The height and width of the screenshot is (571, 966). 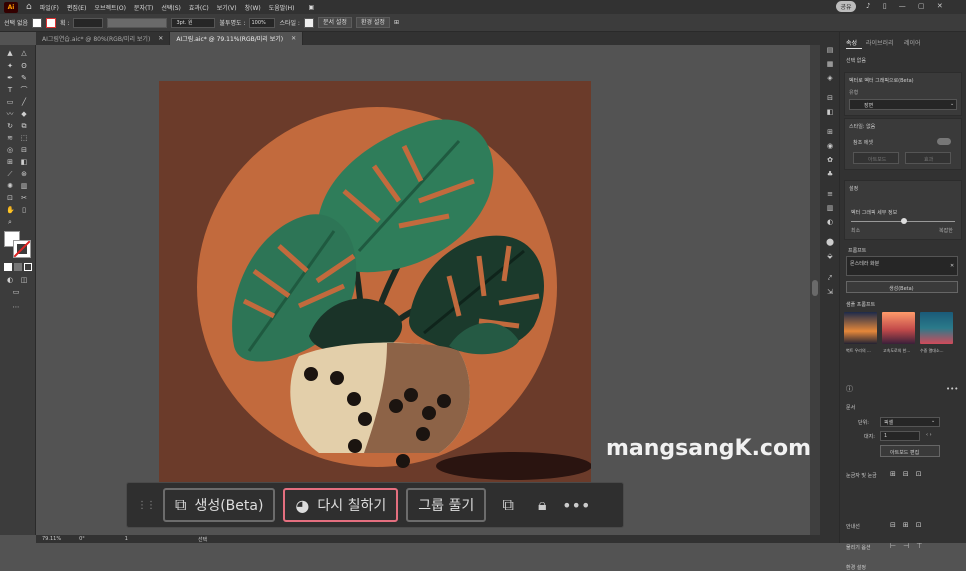 I want to click on brushes-icon: ✿, so click(x=830, y=160).